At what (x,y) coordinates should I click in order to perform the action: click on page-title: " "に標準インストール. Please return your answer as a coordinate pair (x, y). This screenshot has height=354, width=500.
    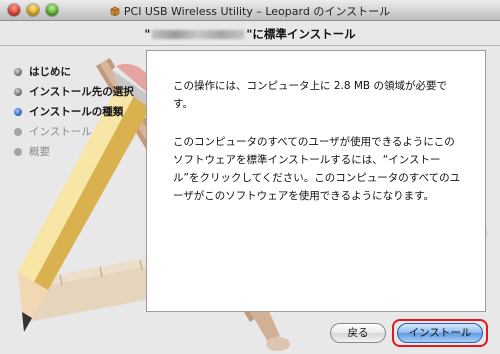
    Looking at the image, I should click on (250, 34).